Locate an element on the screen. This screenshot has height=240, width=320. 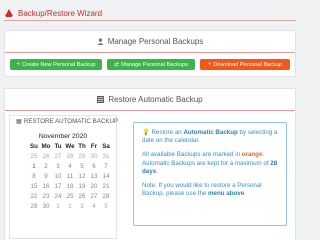
calendar-day: 20 is located at coordinates (94, 187).